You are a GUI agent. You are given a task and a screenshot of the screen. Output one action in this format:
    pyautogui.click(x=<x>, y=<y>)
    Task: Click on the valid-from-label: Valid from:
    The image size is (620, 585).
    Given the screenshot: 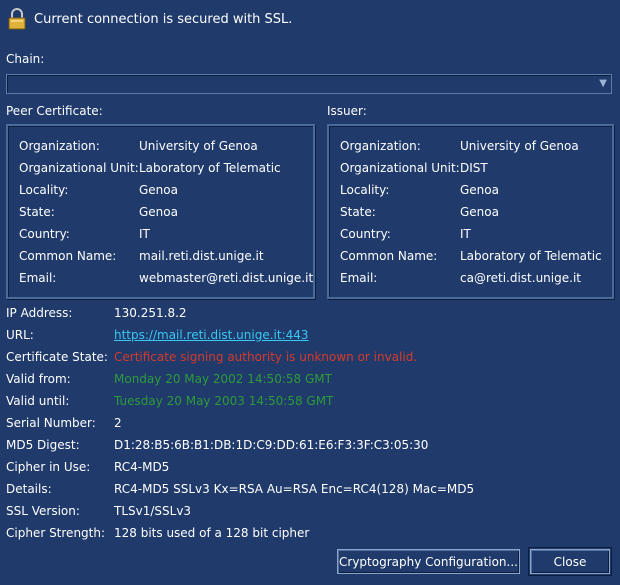 What is the action you would take?
    pyautogui.click(x=38, y=379)
    